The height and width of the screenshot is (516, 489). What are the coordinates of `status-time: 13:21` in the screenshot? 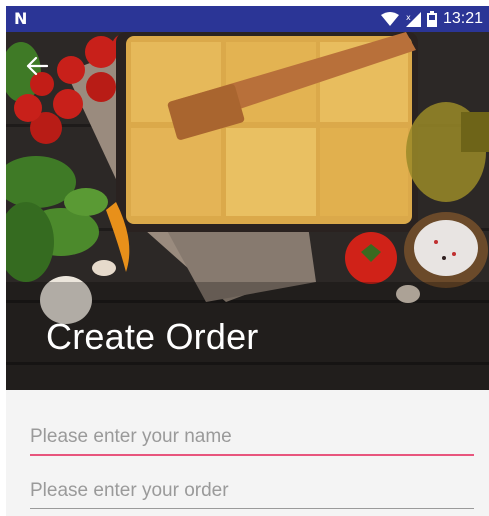 It's located at (462, 18).